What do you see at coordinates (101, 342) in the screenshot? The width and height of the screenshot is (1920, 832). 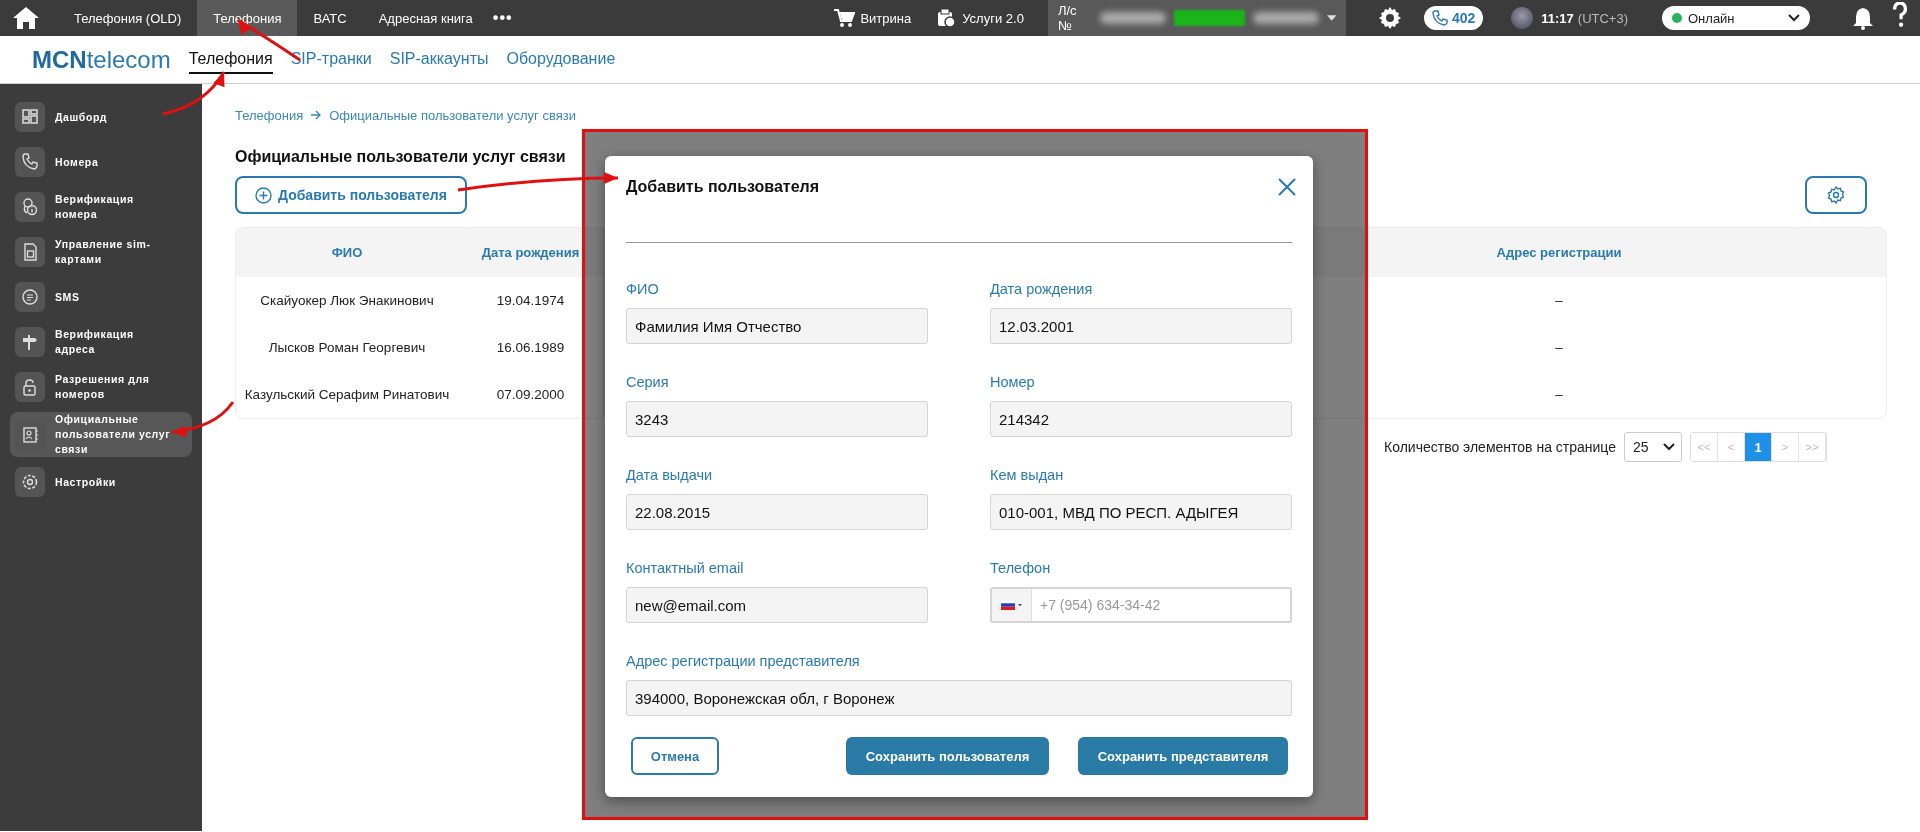 I see `sidebar-item: Верификация адреса` at bounding box center [101, 342].